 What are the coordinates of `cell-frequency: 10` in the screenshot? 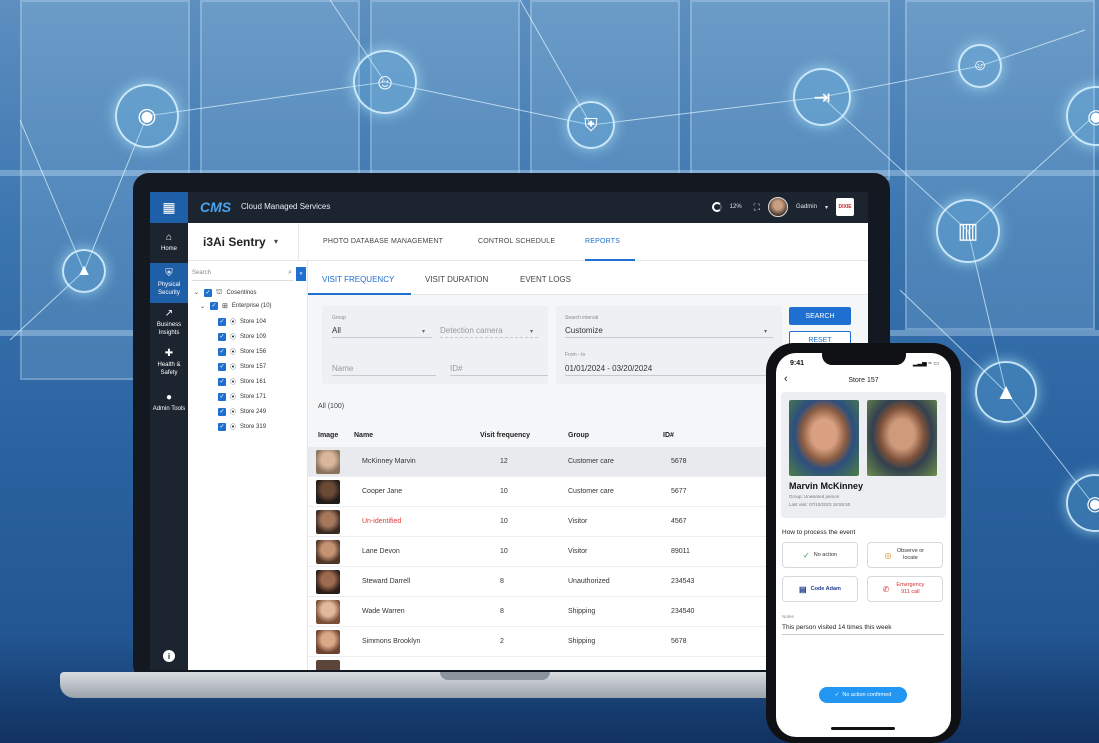 It's located at (504, 521).